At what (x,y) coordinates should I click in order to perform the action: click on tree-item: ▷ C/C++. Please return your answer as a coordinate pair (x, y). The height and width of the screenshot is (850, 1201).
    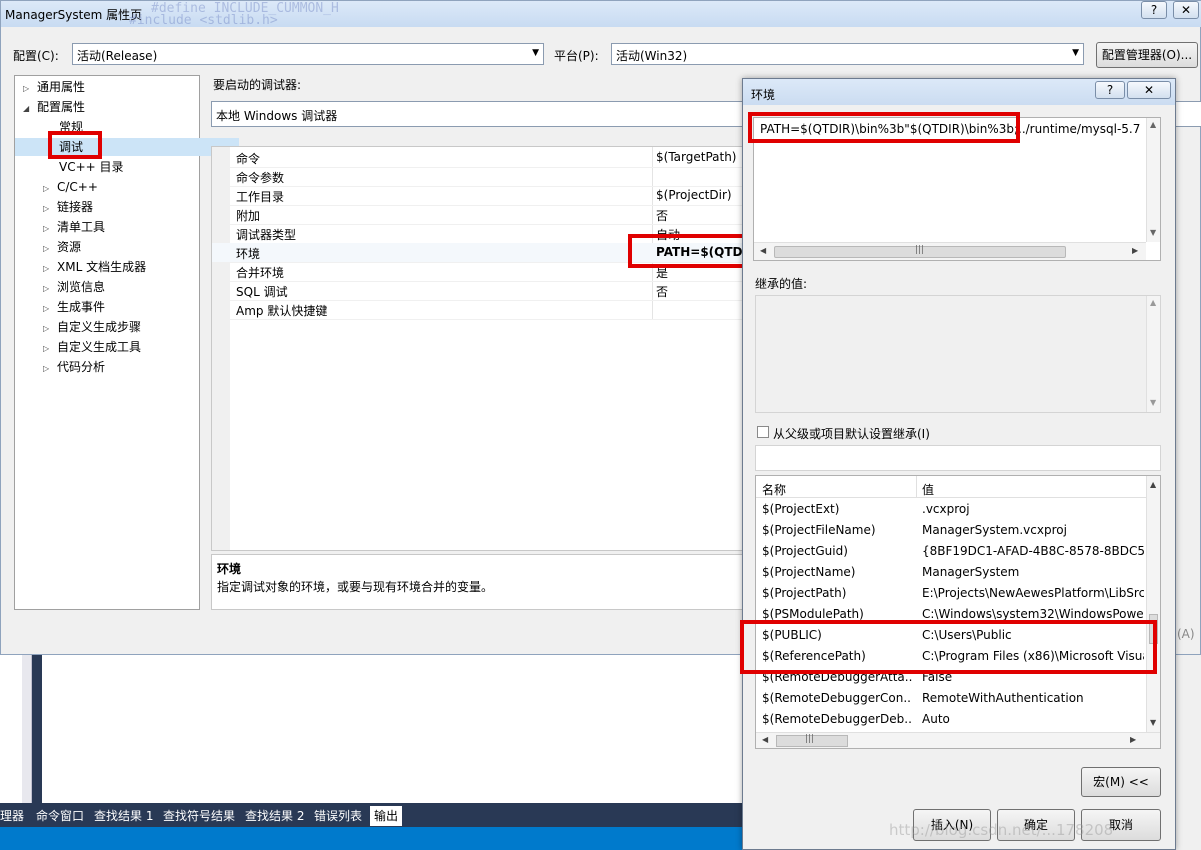
    Looking at the image, I should click on (70, 187).